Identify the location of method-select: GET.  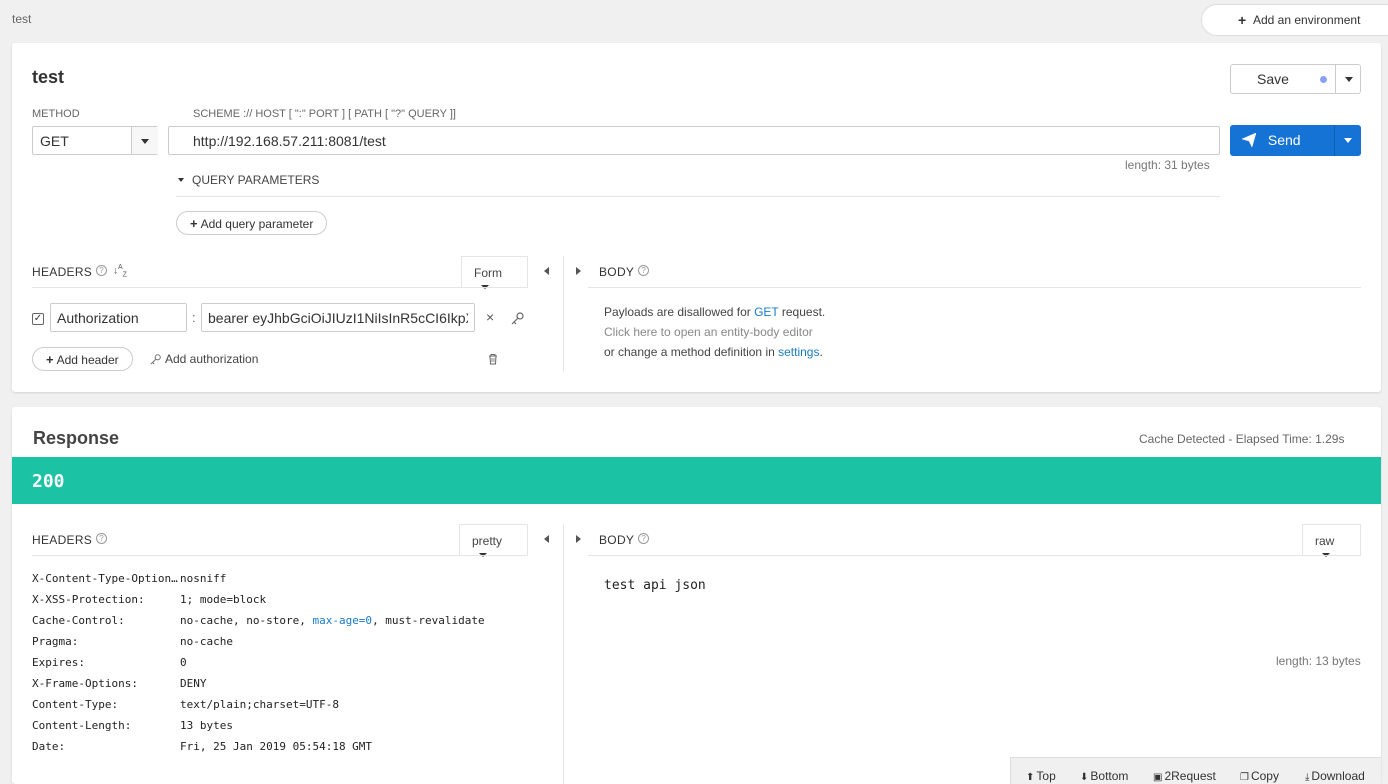
(95, 140).